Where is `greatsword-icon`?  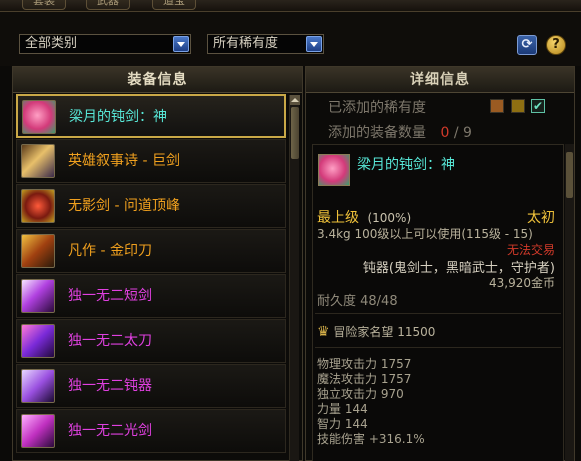 greatsword-icon is located at coordinates (38, 161).